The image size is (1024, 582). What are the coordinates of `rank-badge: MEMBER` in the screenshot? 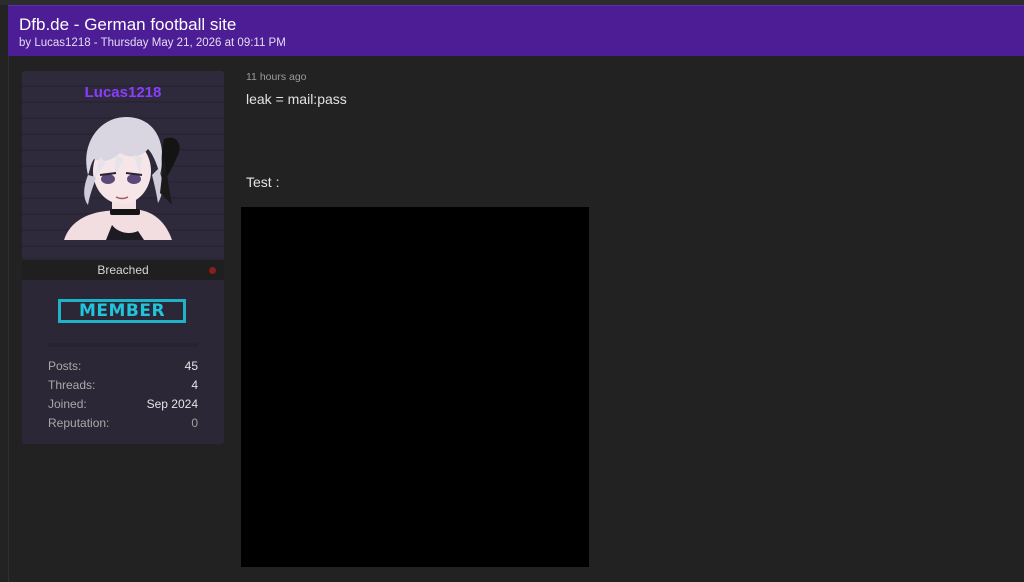 It's located at (122, 311).